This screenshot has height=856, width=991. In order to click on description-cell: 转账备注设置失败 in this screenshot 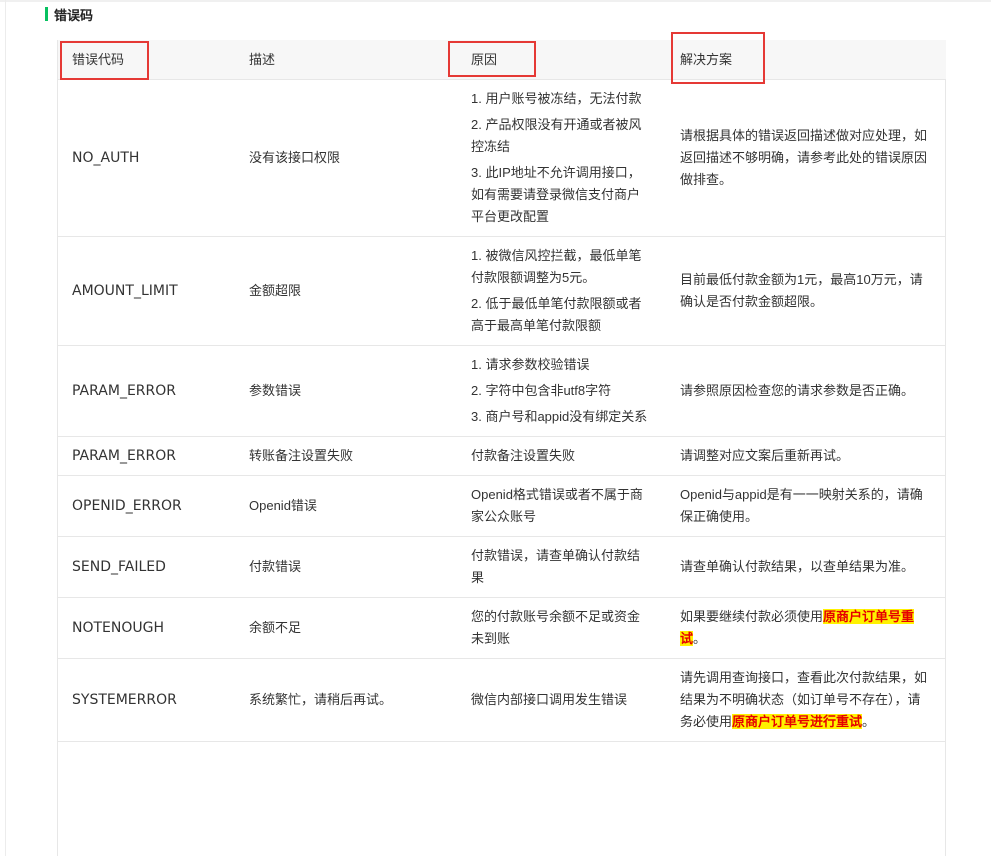, I will do `click(346, 456)`.